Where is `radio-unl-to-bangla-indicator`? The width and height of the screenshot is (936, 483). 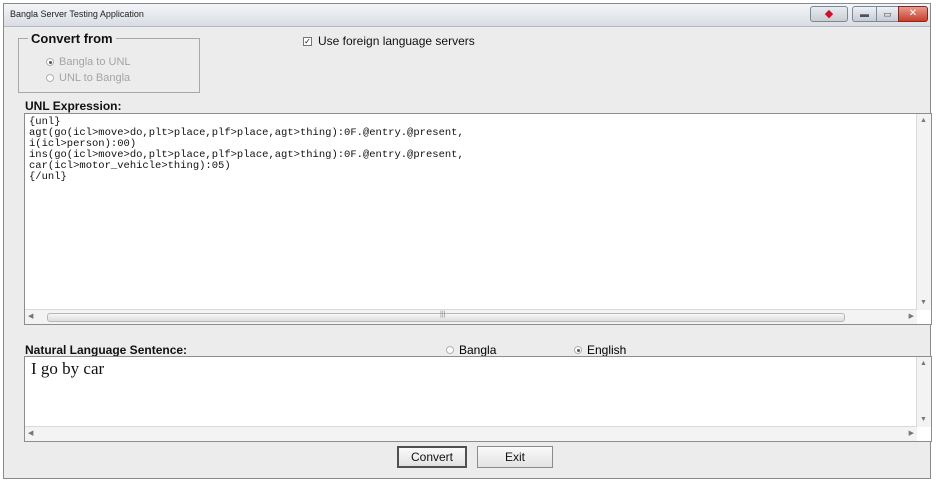 radio-unl-to-bangla-indicator is located at coordinates (50, 78).